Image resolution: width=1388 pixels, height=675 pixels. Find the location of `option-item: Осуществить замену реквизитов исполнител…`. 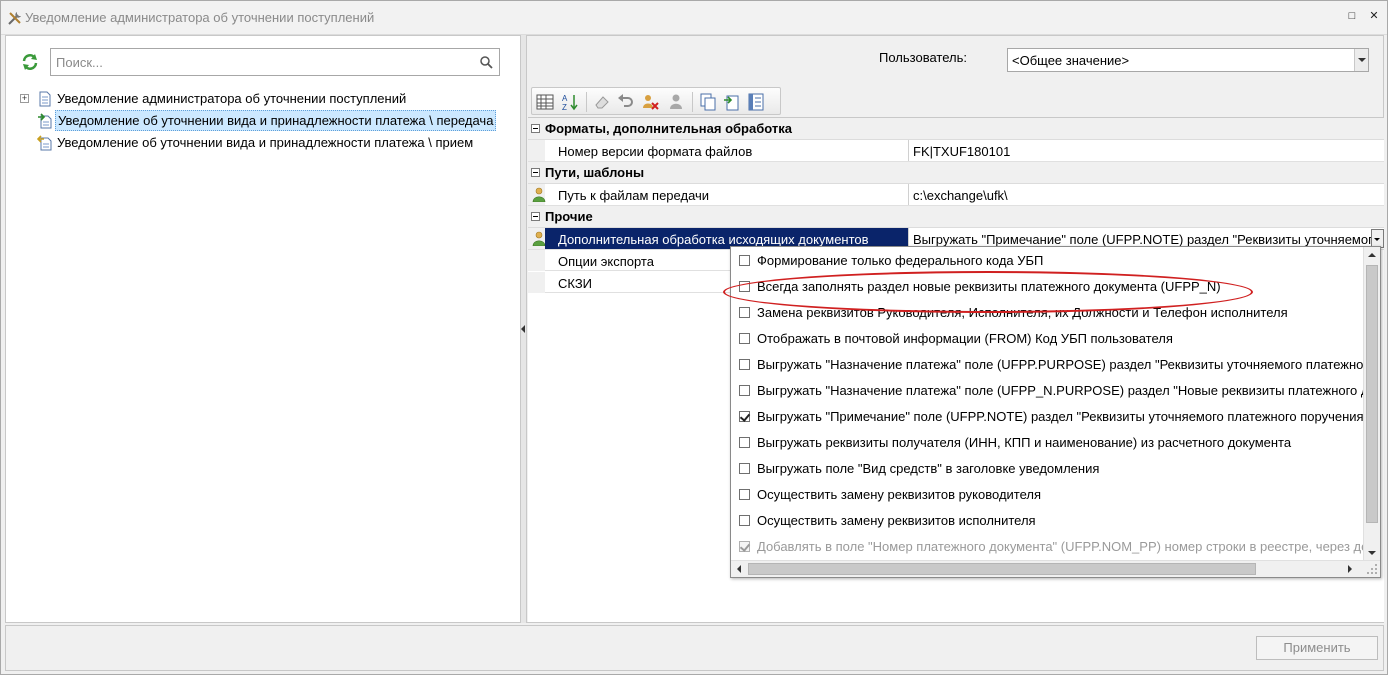

option-item: Осуществить замену реквизитов исполнител… is located at coordinates (1047, 520).